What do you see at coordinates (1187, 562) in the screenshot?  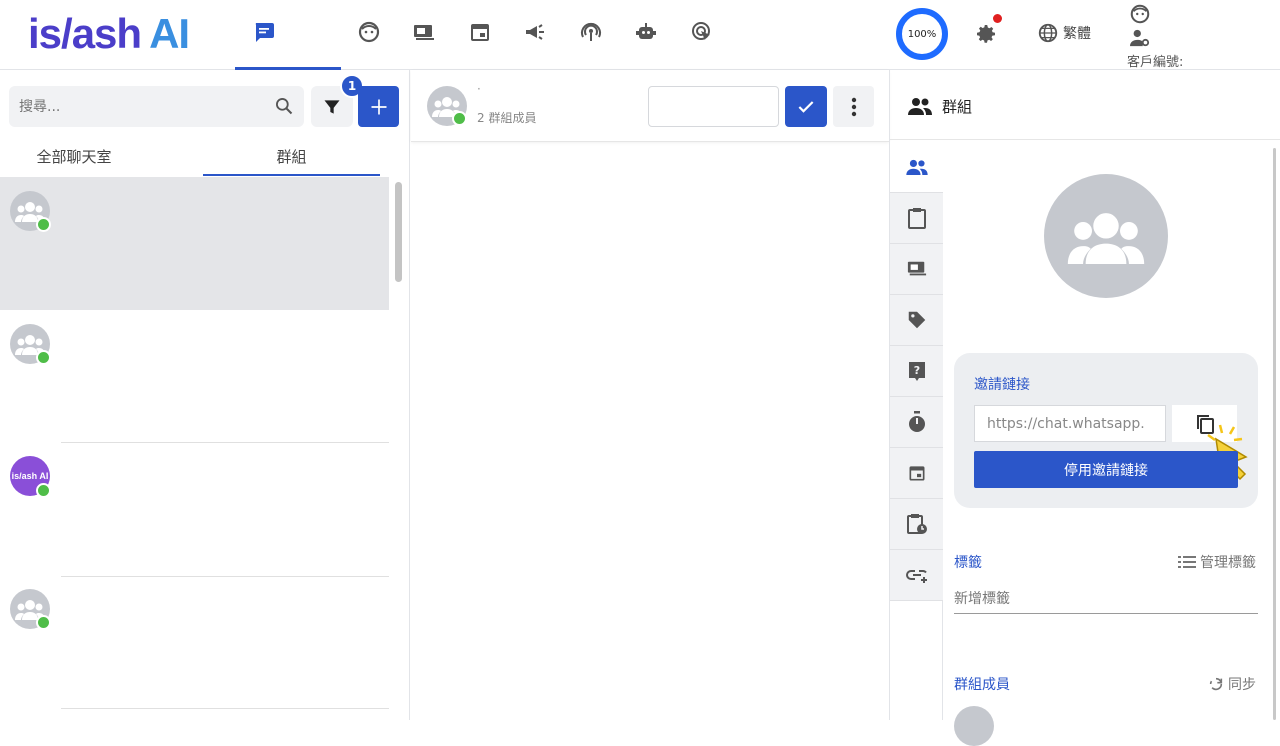 I see `list-icon` at bounding box center [1187, 562].